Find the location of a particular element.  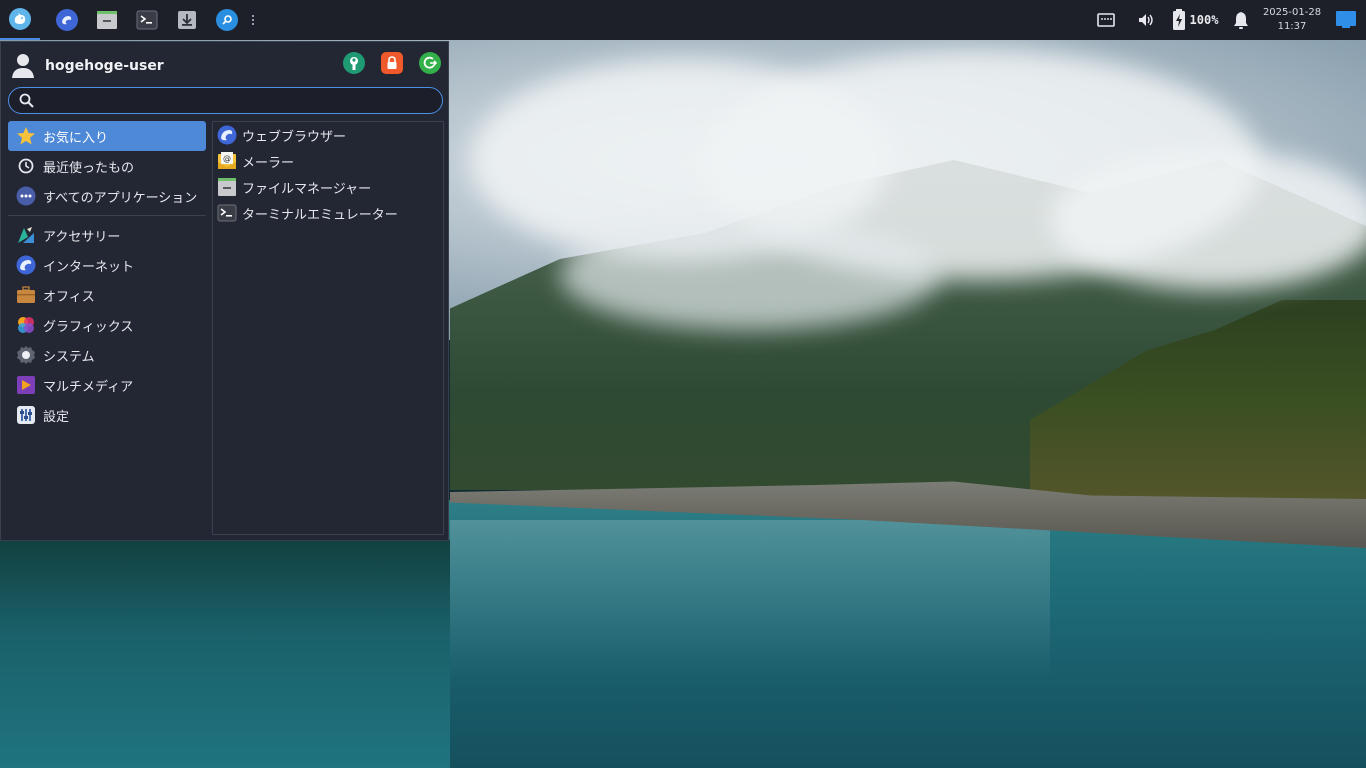

category-label: グラフィックス is located at coordinates (88, 327).